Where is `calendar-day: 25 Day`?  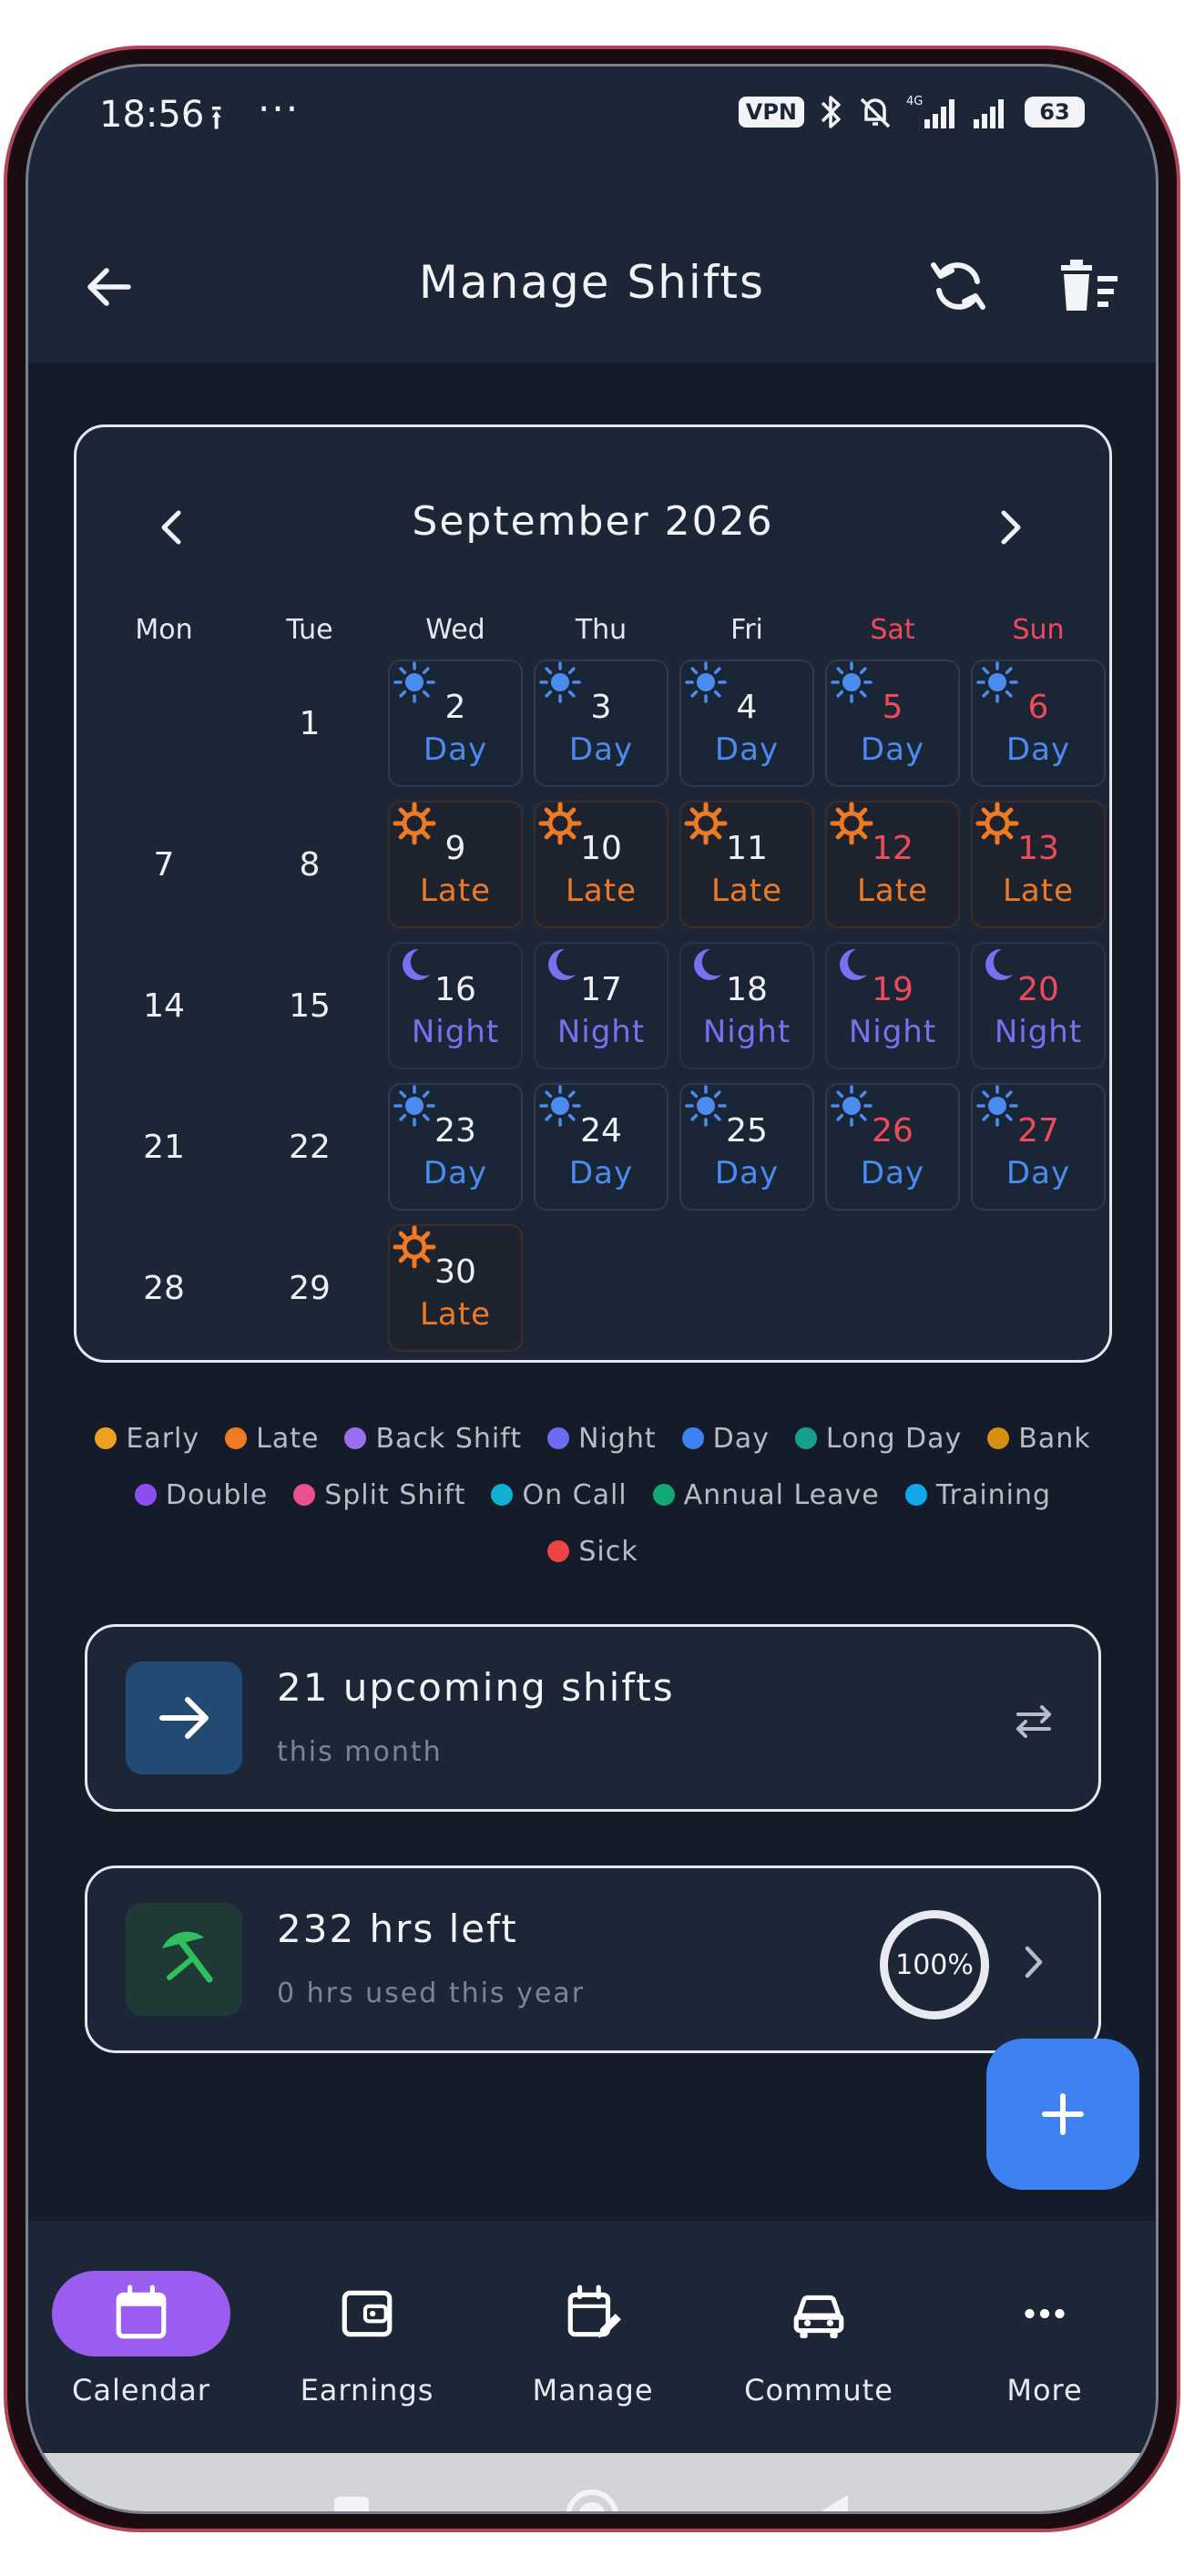 calendar-day: 25 Day is located at coordinates (746, 1147).